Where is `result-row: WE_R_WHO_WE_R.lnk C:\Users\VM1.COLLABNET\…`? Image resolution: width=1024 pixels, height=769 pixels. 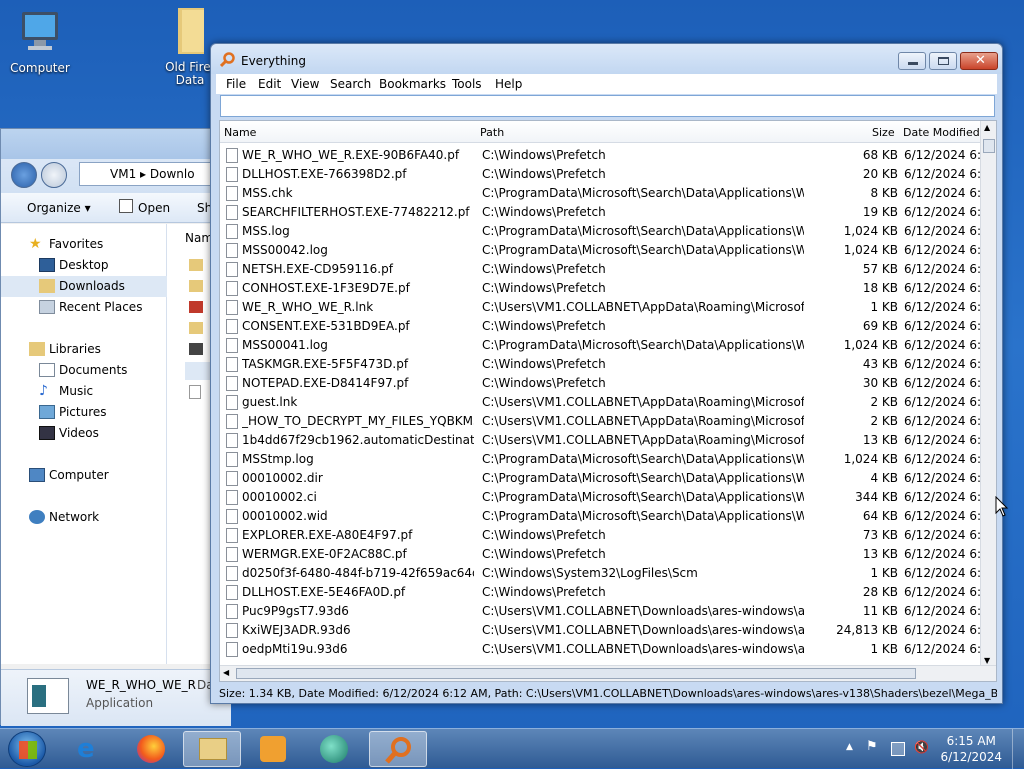 result-row: WE_R_WHO_WE_R.lnk C:\Users\VM1.COLLABNET\… is located at coordinates (602, 307).